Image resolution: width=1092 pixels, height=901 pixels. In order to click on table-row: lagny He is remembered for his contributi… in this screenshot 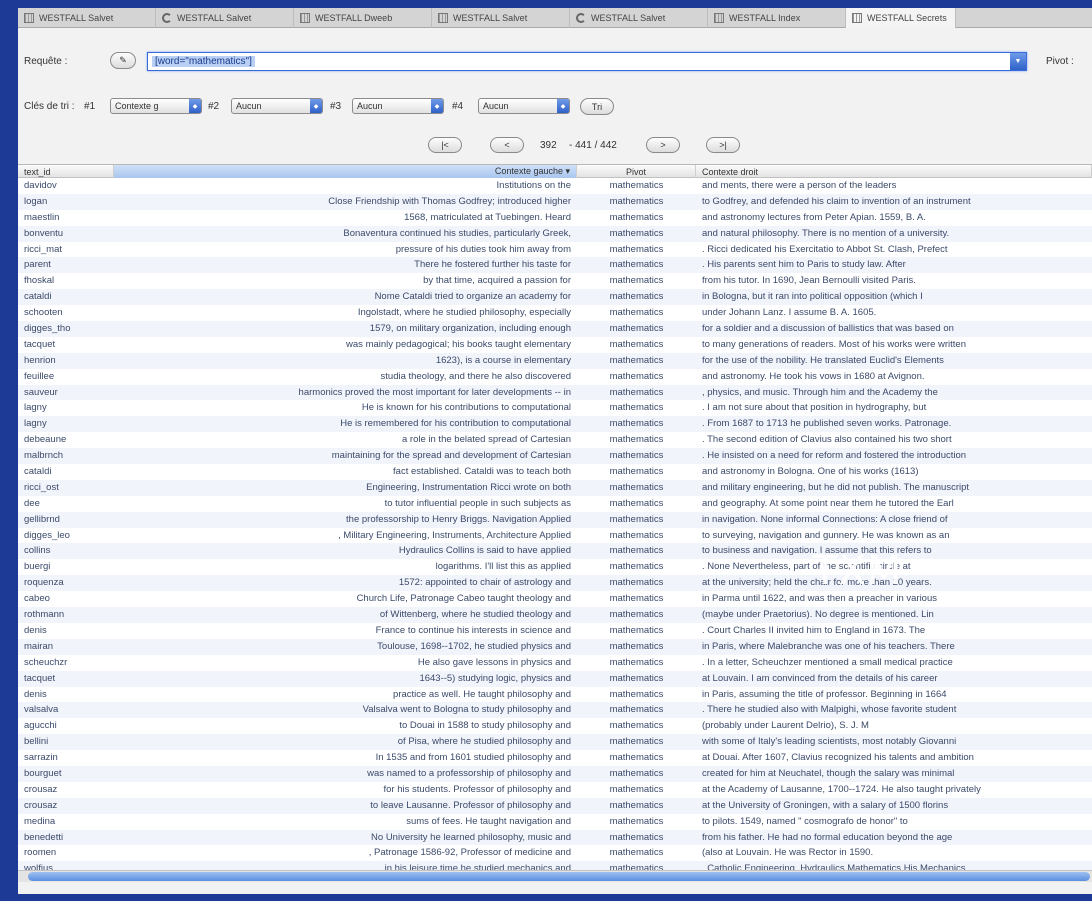, I will do `click(555, 424)`.